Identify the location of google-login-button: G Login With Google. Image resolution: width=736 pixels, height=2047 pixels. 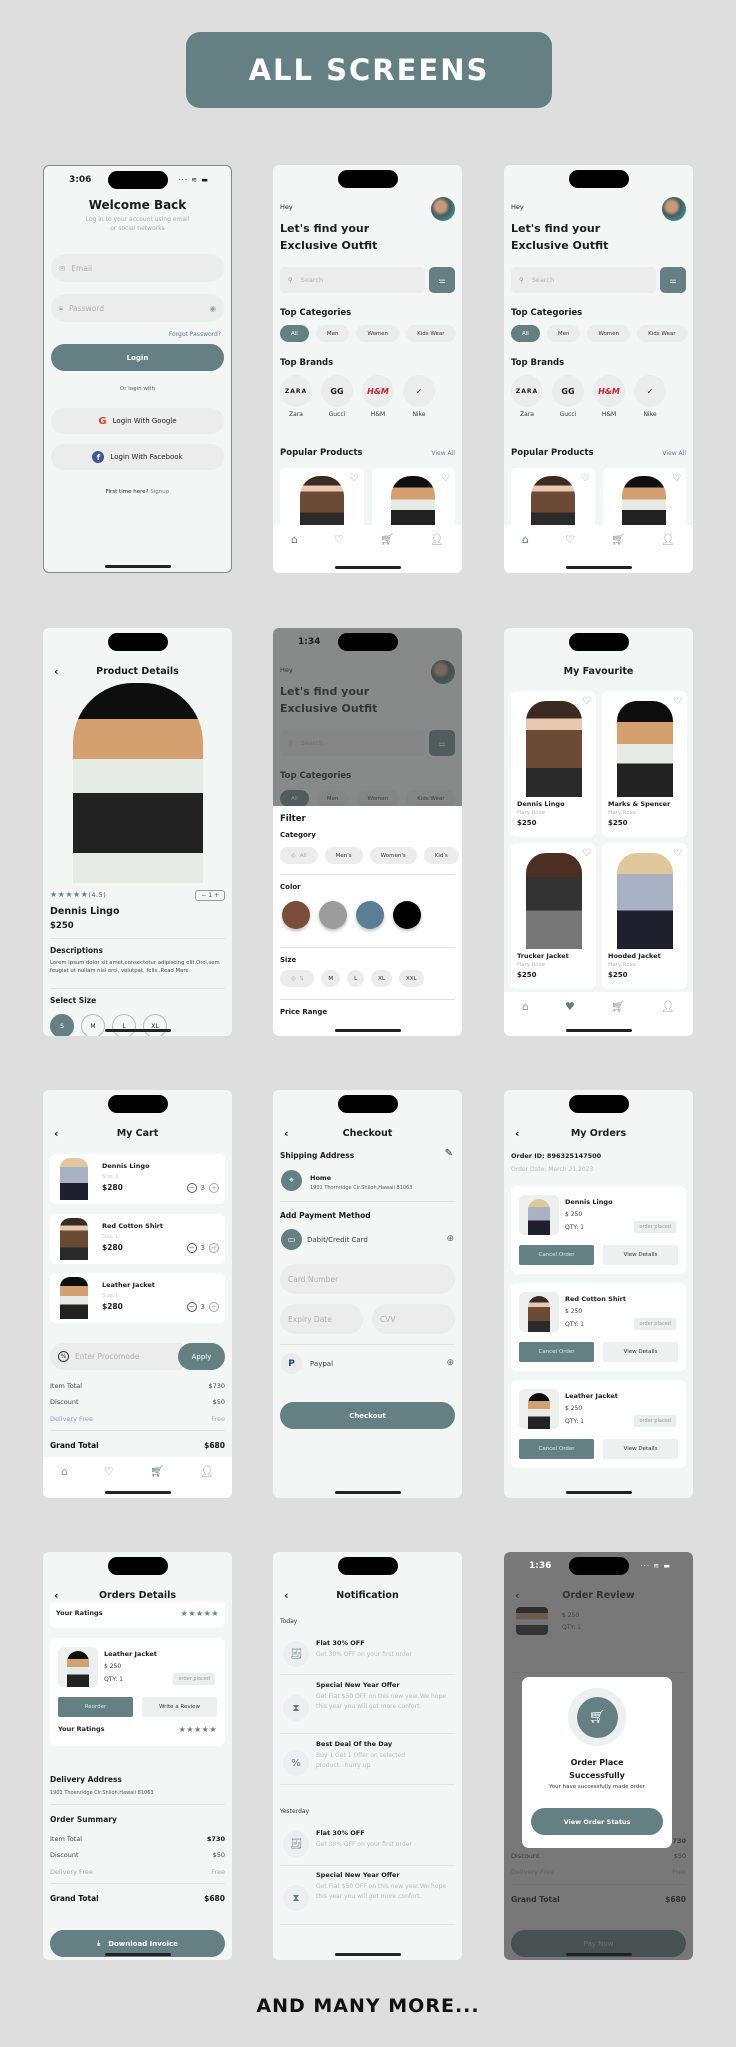
(137, 421).